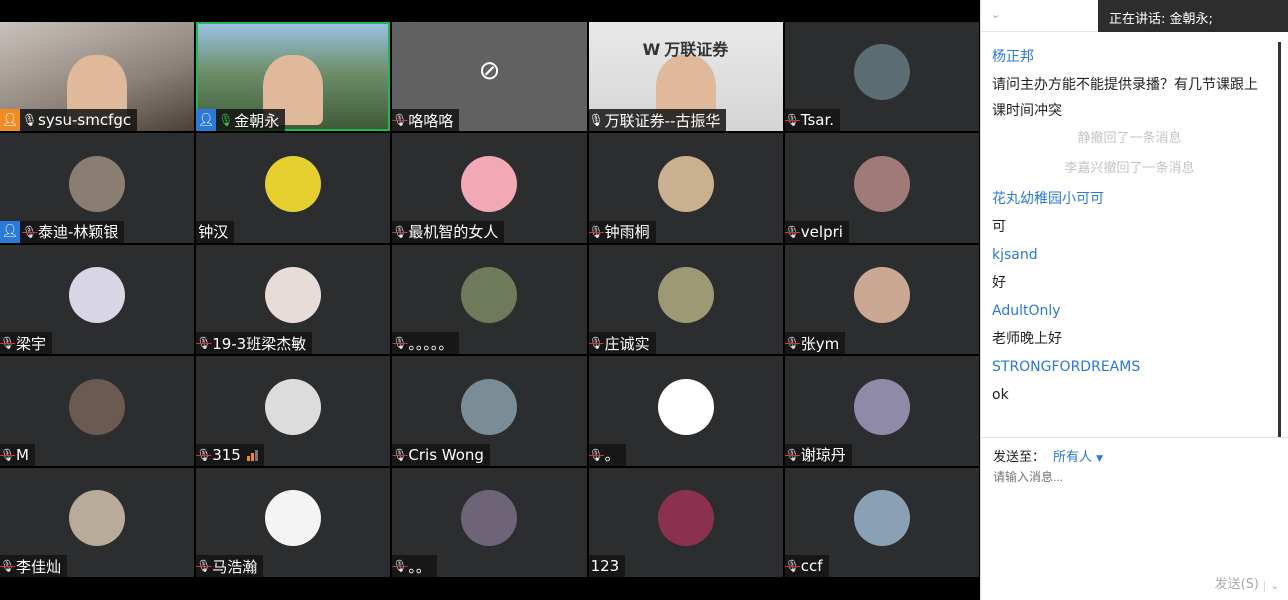 This screenshot has width=1288, height=600. I want to click on participant-label: 🎙︎ 万联证券--古振华, so click(657, 120).